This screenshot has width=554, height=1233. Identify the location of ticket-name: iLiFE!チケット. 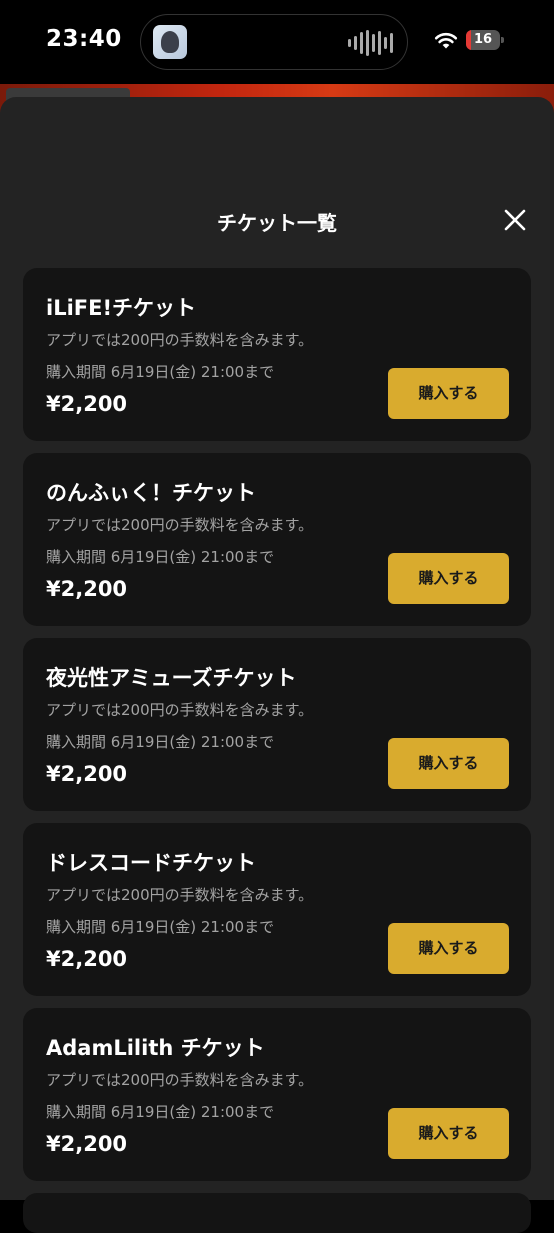
(121, 308).